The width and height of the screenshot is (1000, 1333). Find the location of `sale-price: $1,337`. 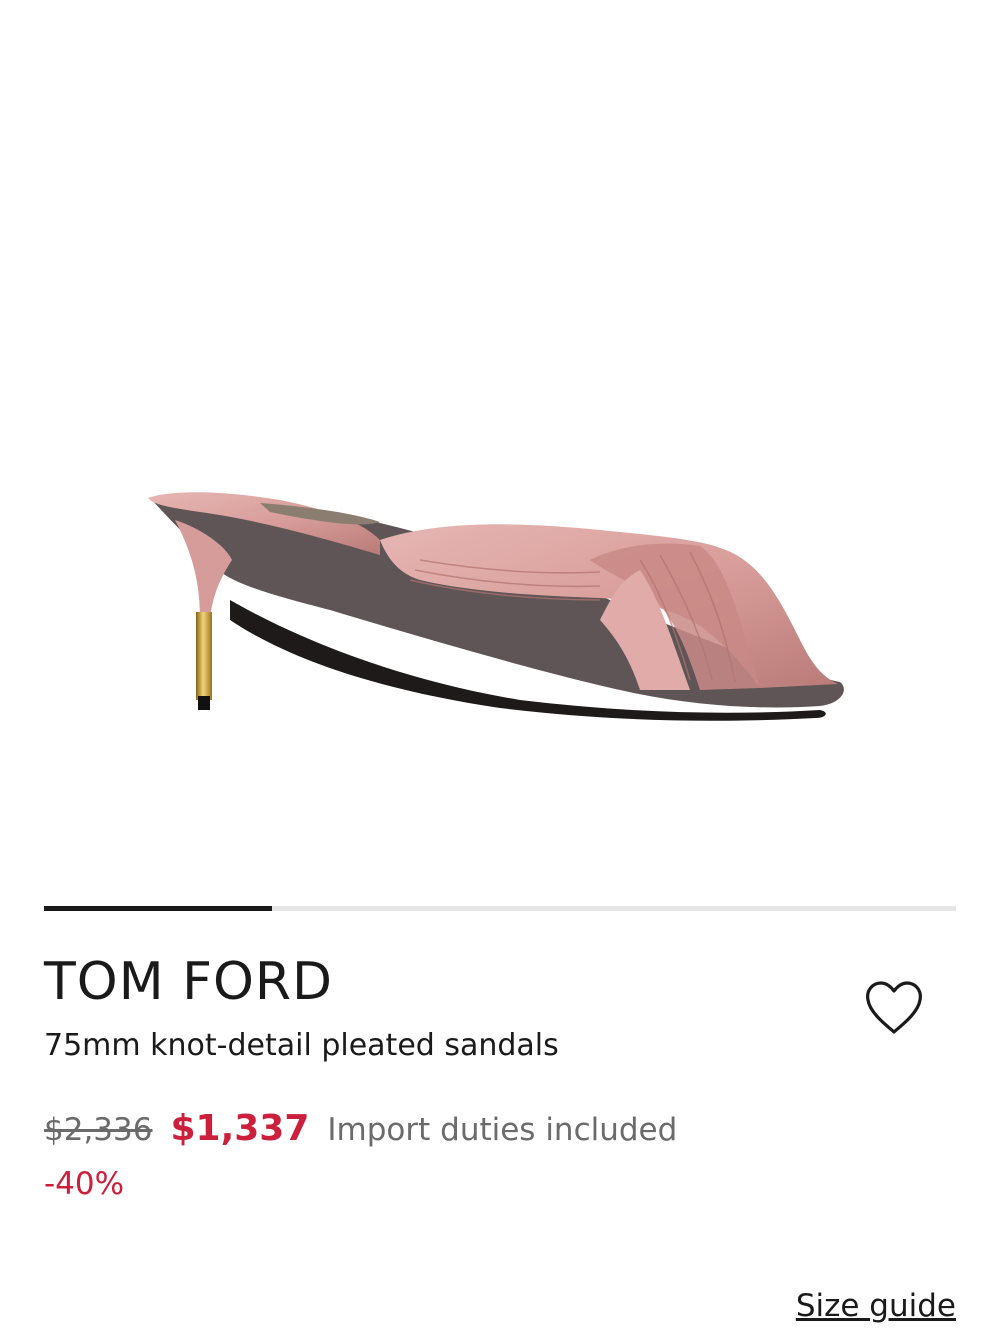

sale-price: $1,337 is located at coordinates (240, 1128).